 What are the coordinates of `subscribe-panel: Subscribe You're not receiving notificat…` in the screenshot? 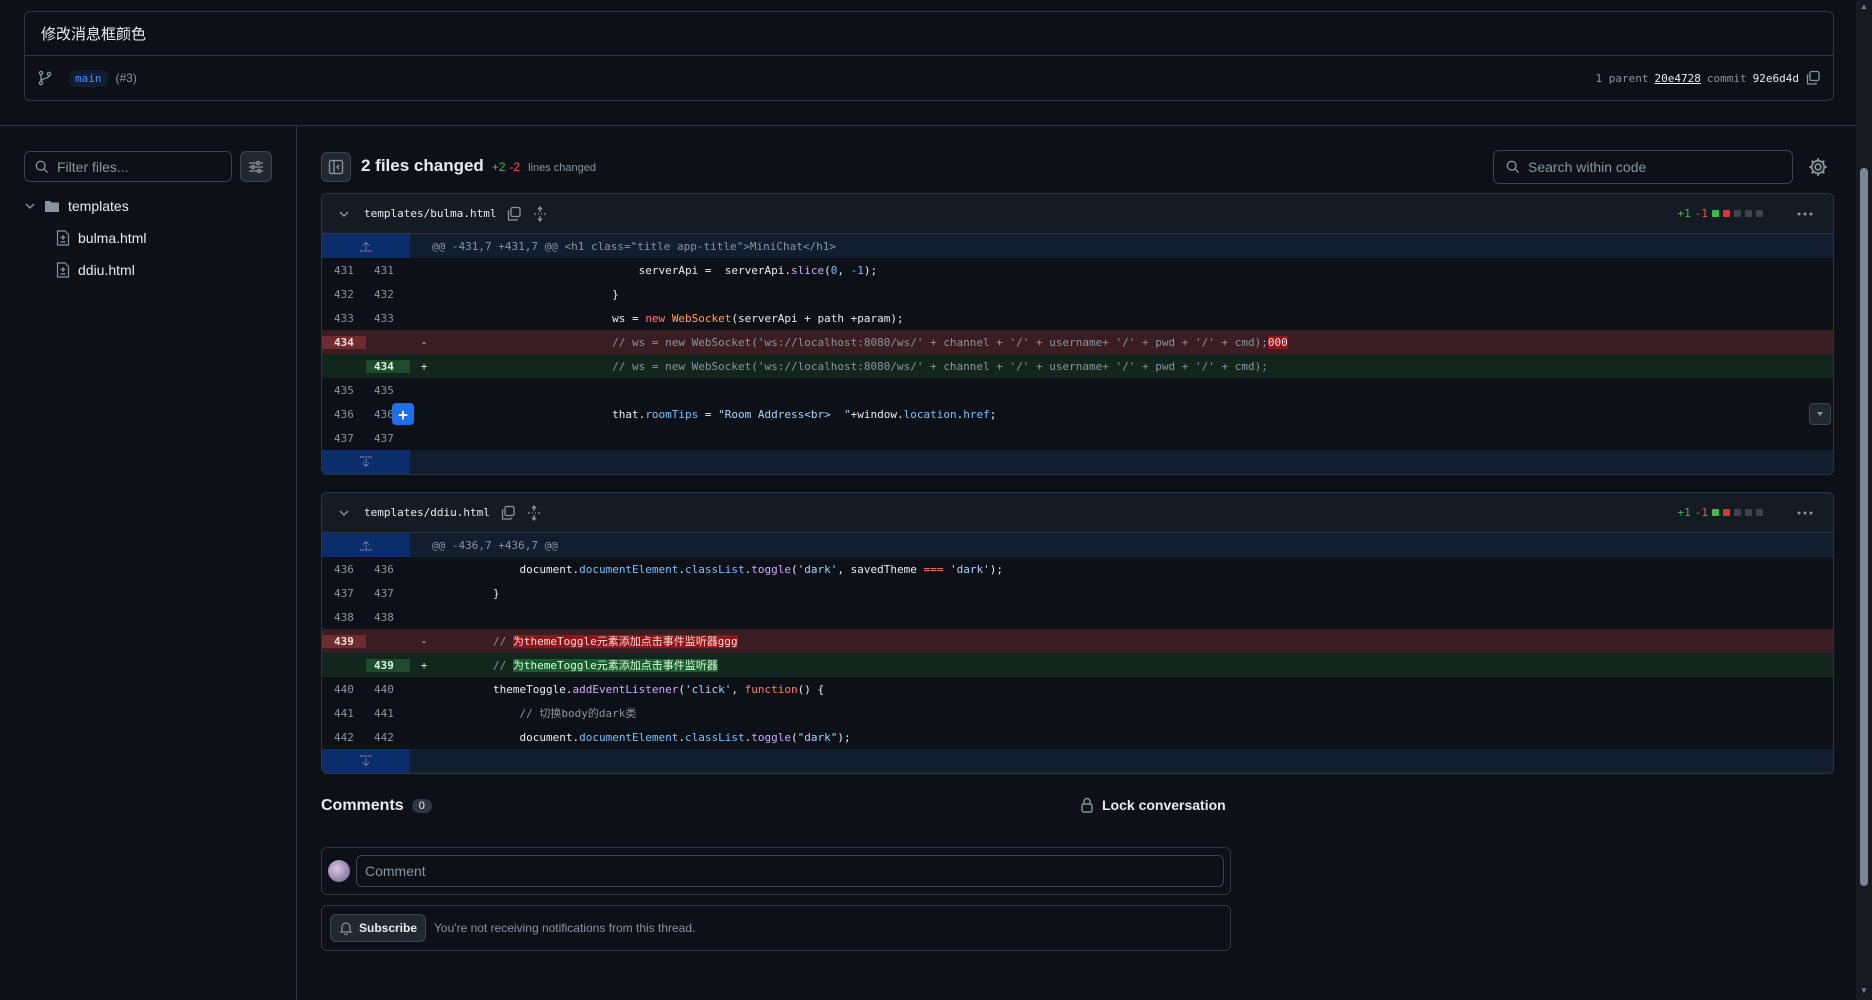 It's located at (776, 928).